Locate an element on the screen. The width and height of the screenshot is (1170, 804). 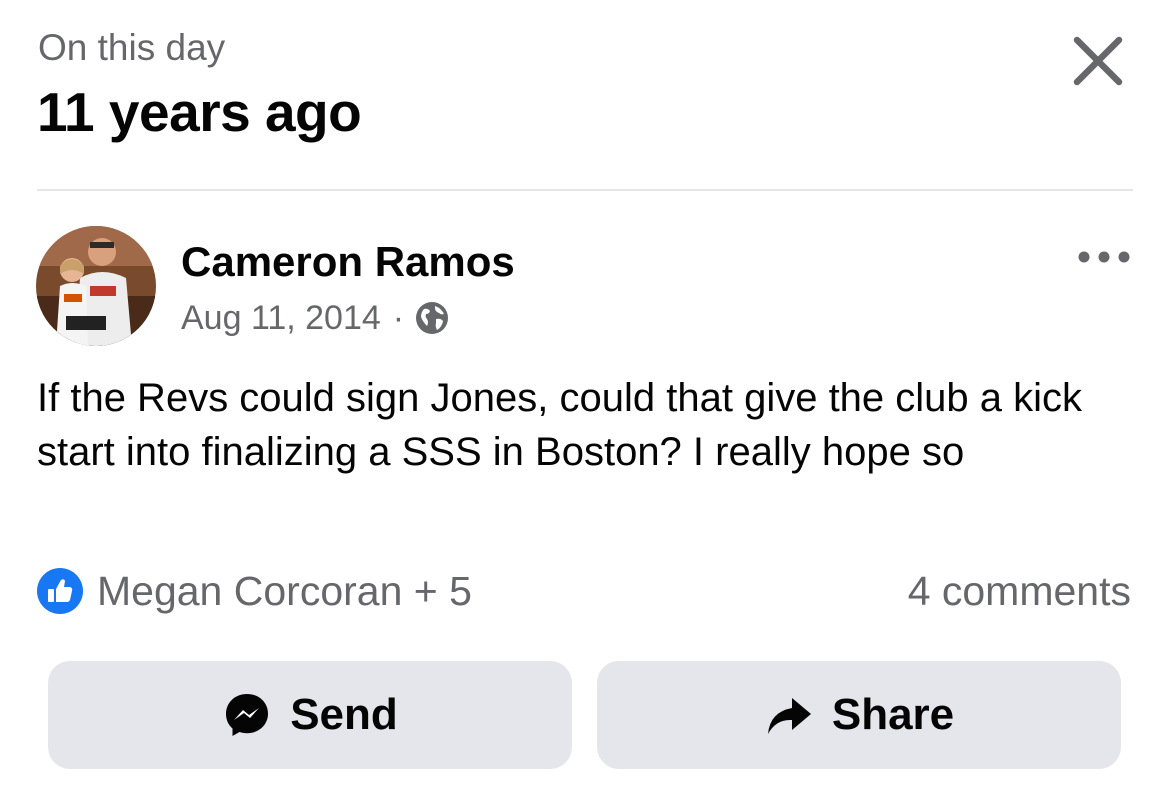
header-overline: On this day is located at coordinates (132, 47).